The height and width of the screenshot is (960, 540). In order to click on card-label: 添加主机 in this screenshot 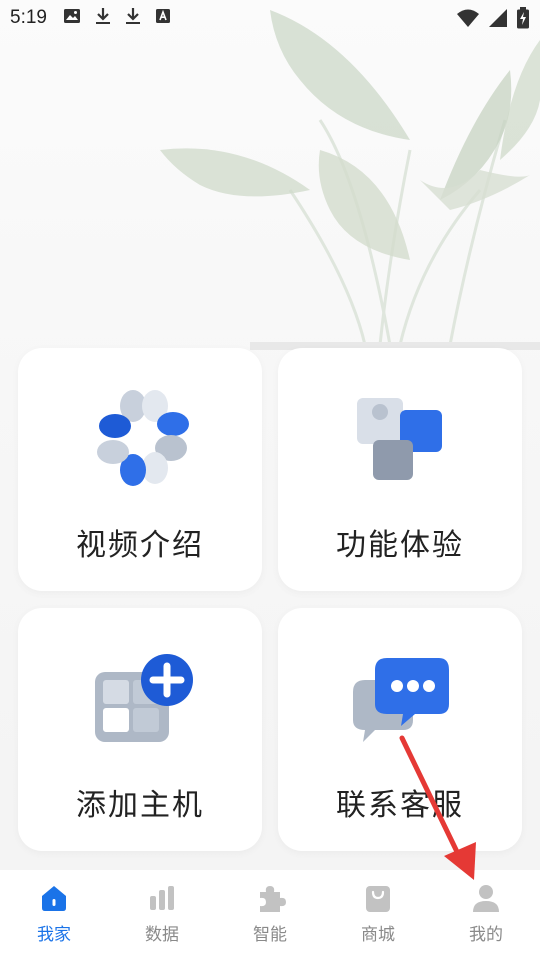, I will do `click(140, 805)`.